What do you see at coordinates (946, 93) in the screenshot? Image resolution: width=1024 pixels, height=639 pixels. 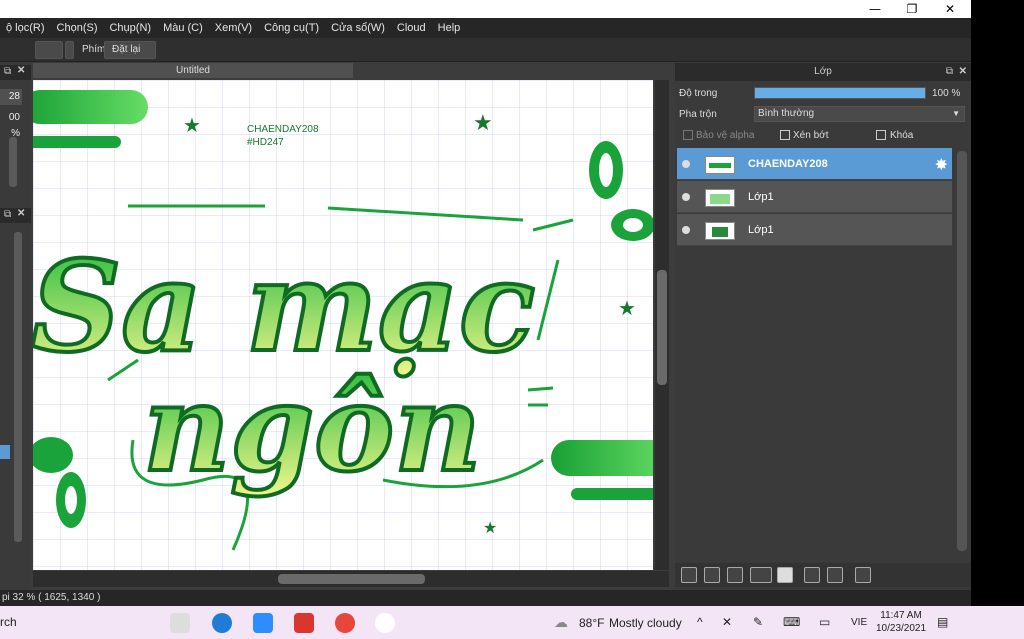 I see `opacity-value: 100 %` at bounding box center [946, 93].